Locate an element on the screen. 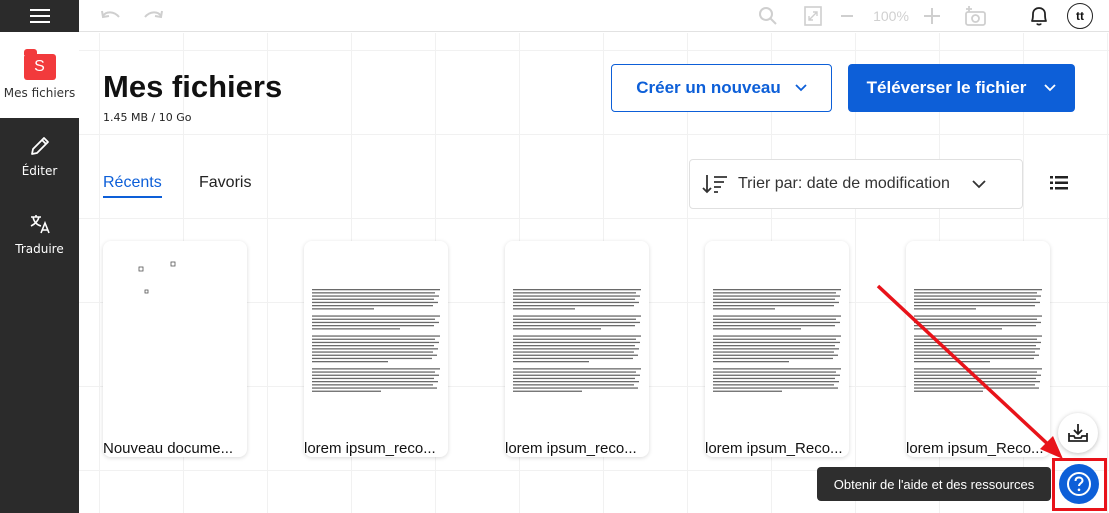 This screenshot has height=513, width=1109. user-avatar-button: tt is located at coordinates (1080, 16).